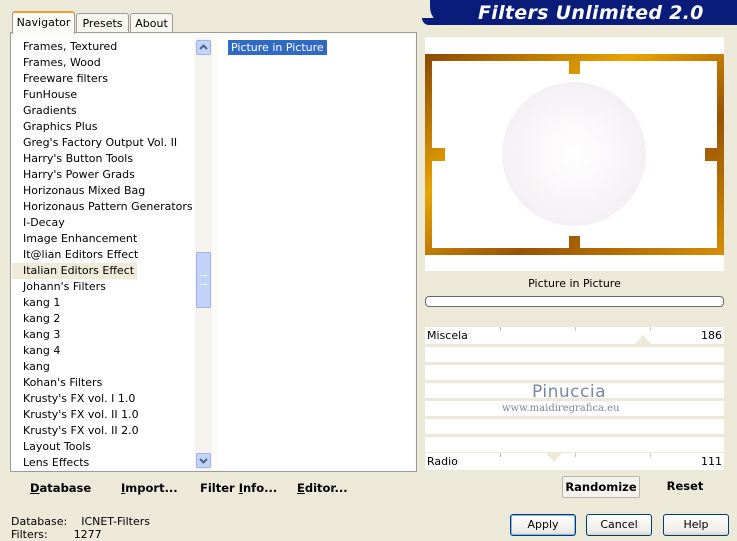  Describe the element at coordinates (711, 335) in the screenshot. I see `slider-value: 186` at that location.